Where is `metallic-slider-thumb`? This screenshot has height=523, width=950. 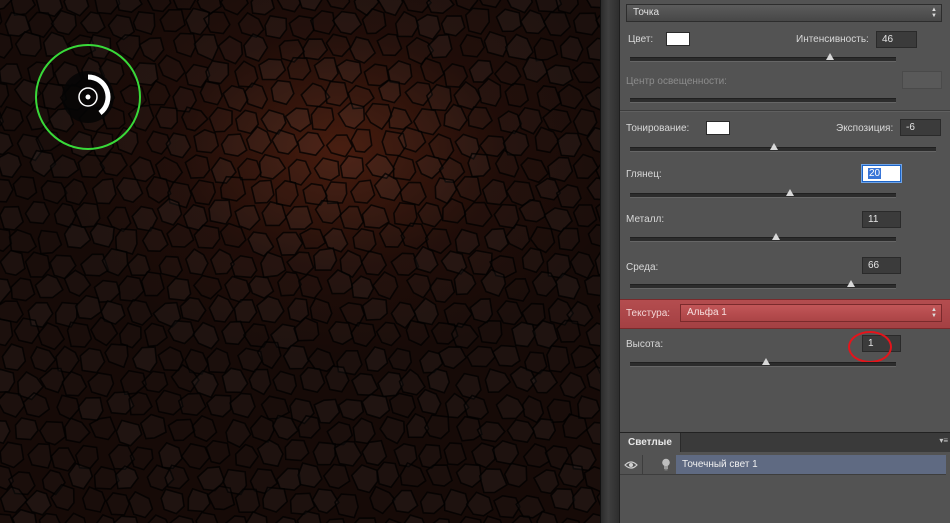 metallic-slider-thumb is located at coordinates (776, 236).